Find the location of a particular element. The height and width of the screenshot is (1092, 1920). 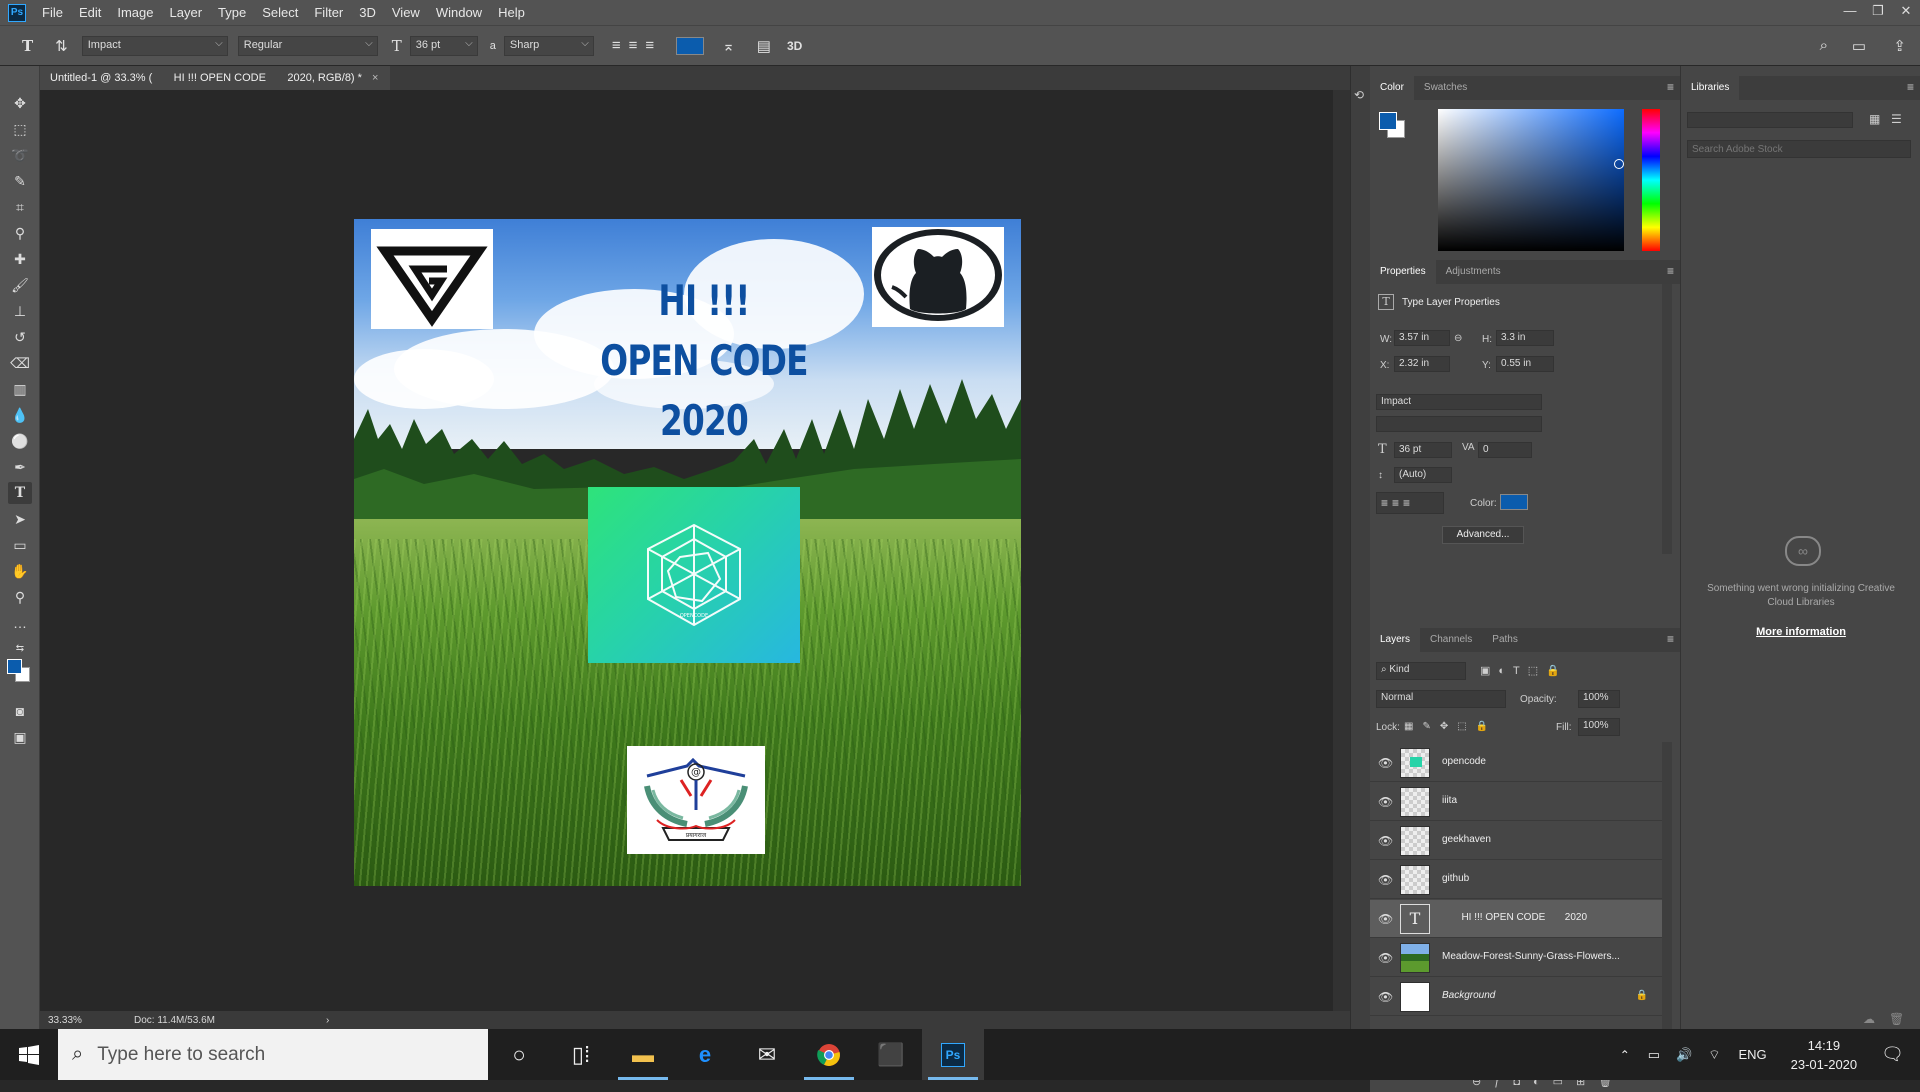

layer-row: 👁 T HI !!! OPEN CODE 2020 is located at coordinates (1516, 919).